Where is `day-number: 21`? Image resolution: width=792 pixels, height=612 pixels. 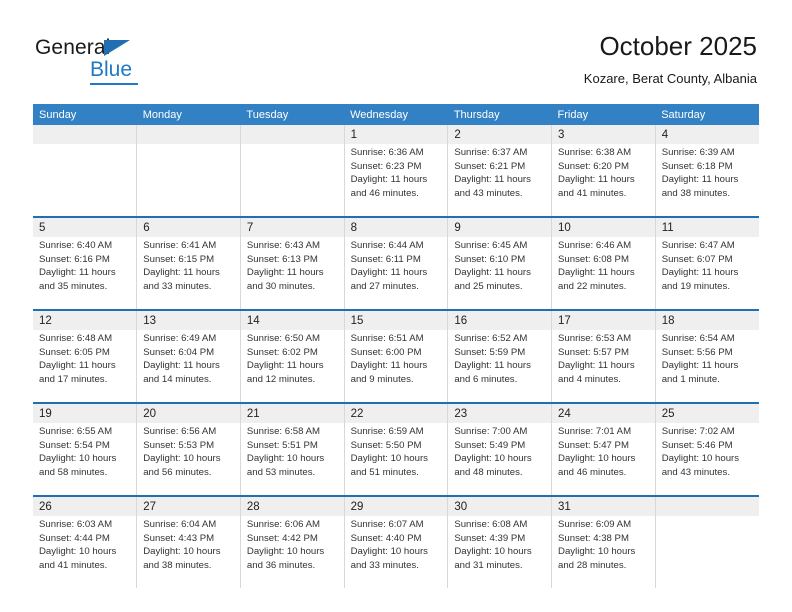 day-number: 21 is located at coordinates (292, 412).